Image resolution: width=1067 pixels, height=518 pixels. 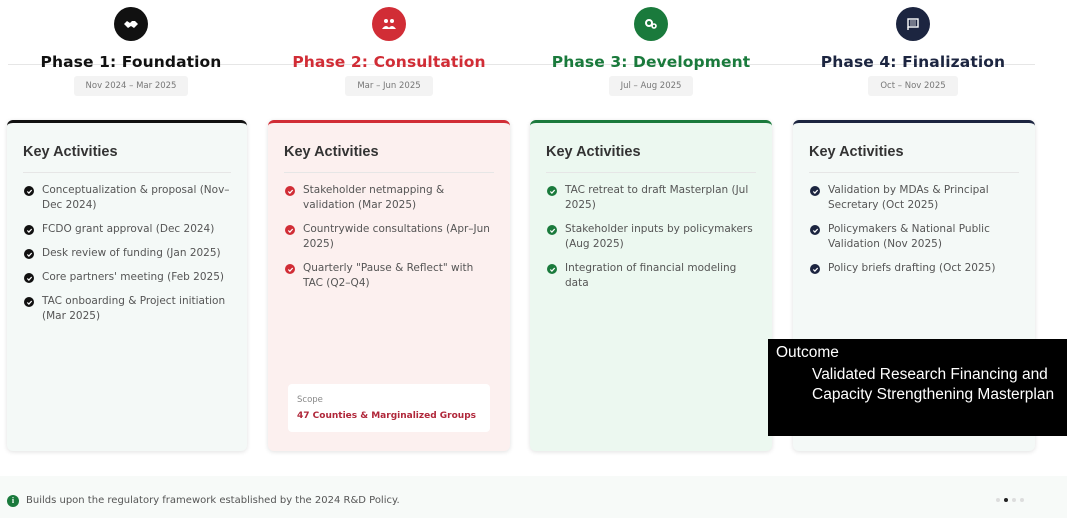 I want to click on phase-header-3: Phase 3: Development Jul – Aug 2025, so click(x=651, y=48).